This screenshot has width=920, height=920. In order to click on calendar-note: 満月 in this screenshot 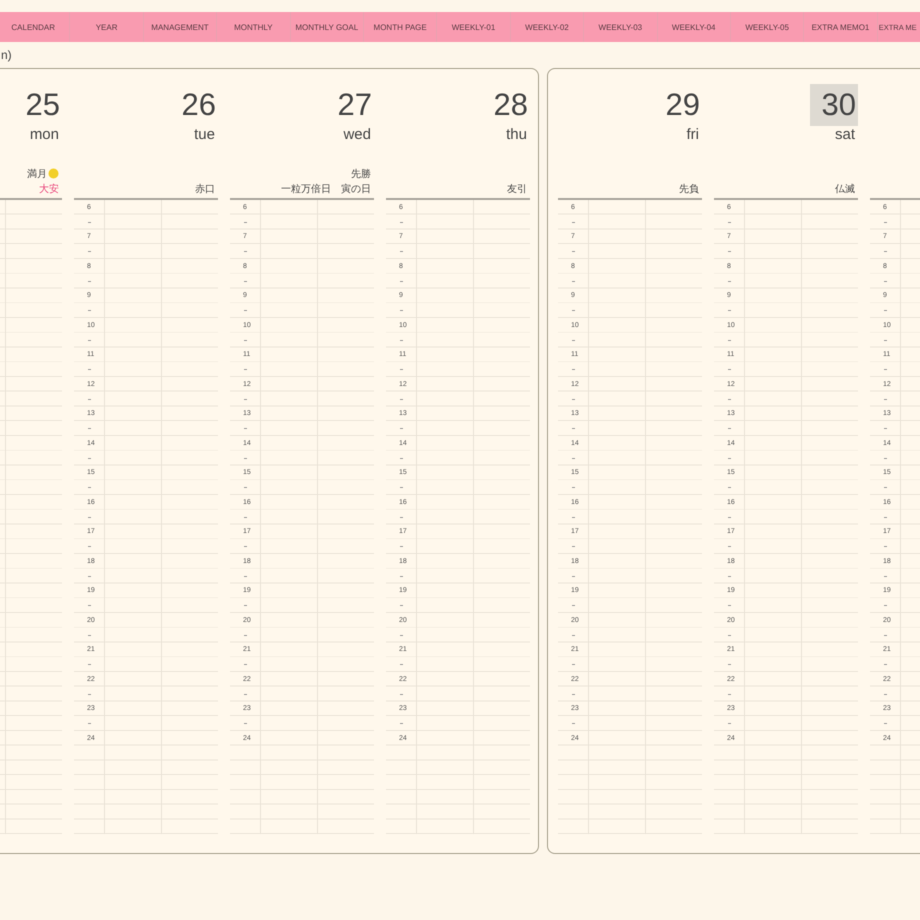, I will do `click(37, 174)`.